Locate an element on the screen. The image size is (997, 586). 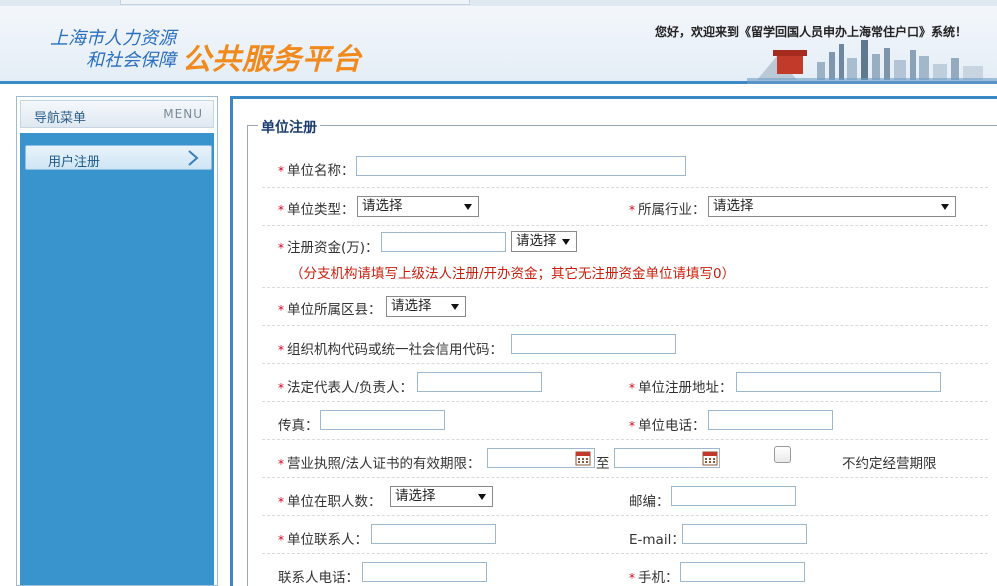
unit-type-label: * 单位类型： is located at coordinates (316, 210).